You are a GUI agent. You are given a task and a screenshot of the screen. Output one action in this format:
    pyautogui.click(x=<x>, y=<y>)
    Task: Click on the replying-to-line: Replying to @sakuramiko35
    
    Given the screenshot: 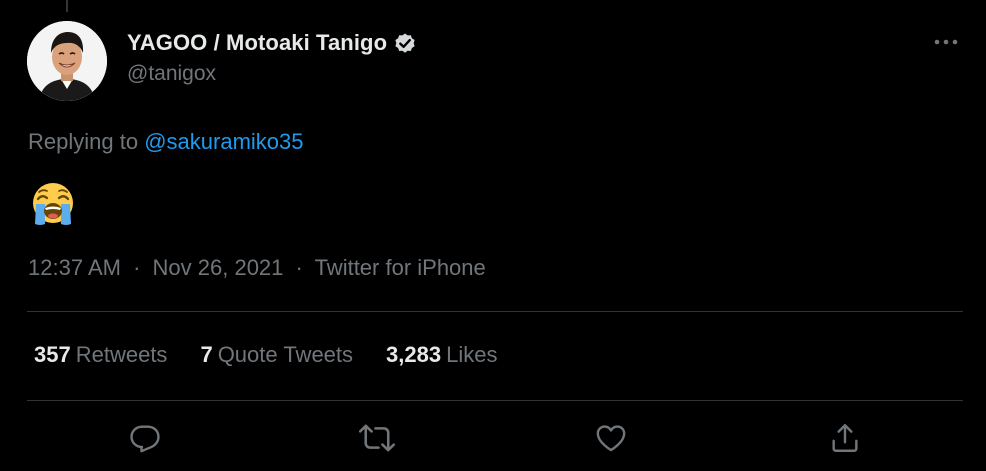 What is the action you would take?
    pyautogui.click(x=166, y=142)
    